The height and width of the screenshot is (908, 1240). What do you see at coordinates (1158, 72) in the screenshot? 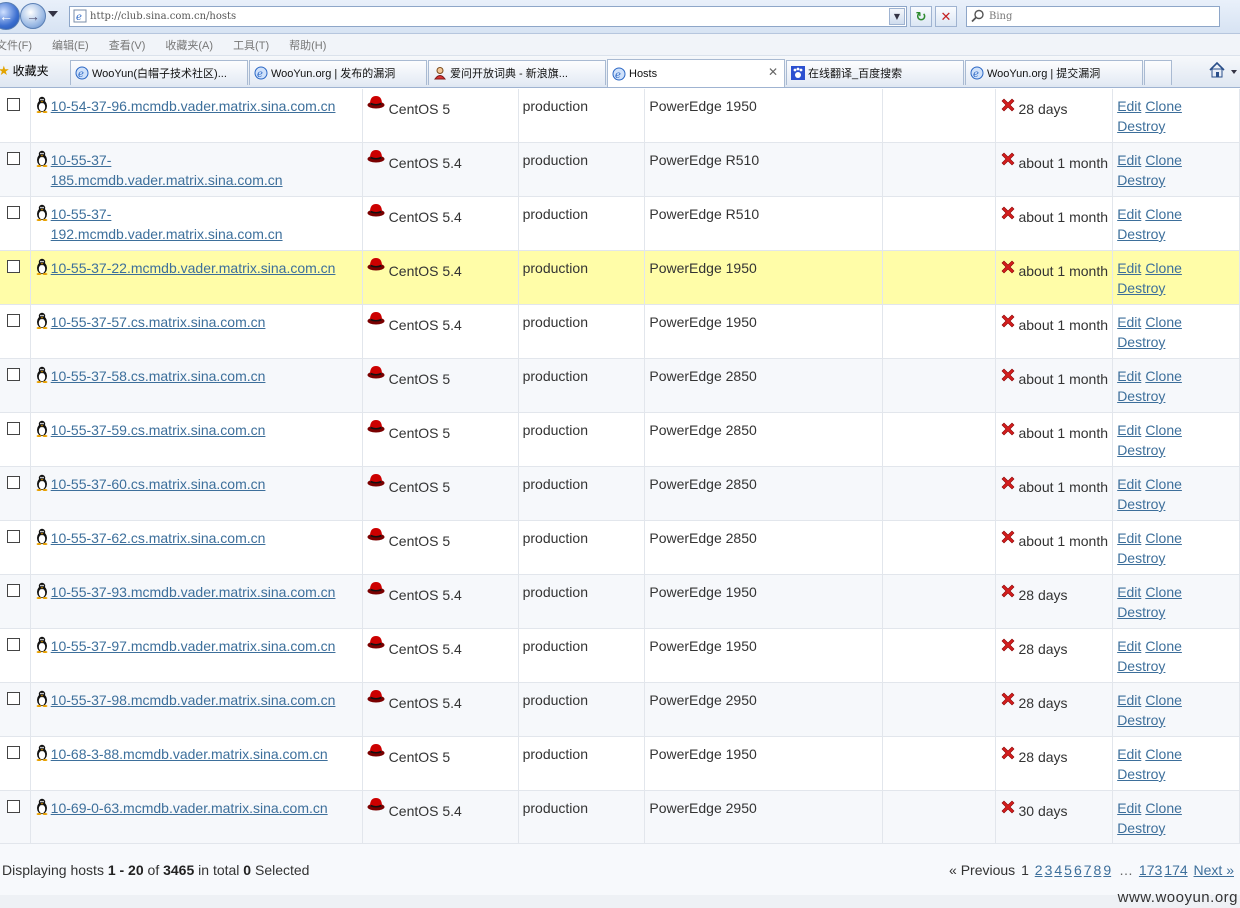
I see `new-tab-button` at bounding box center [1158, 72].